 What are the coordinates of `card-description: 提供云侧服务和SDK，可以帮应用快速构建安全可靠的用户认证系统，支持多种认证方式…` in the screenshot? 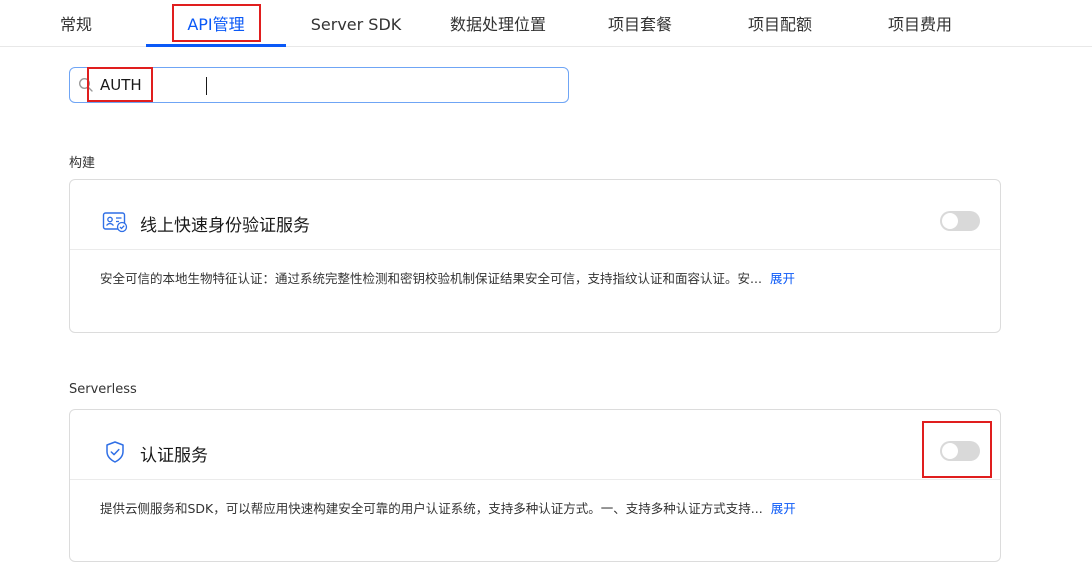 It's located at (448, 507).